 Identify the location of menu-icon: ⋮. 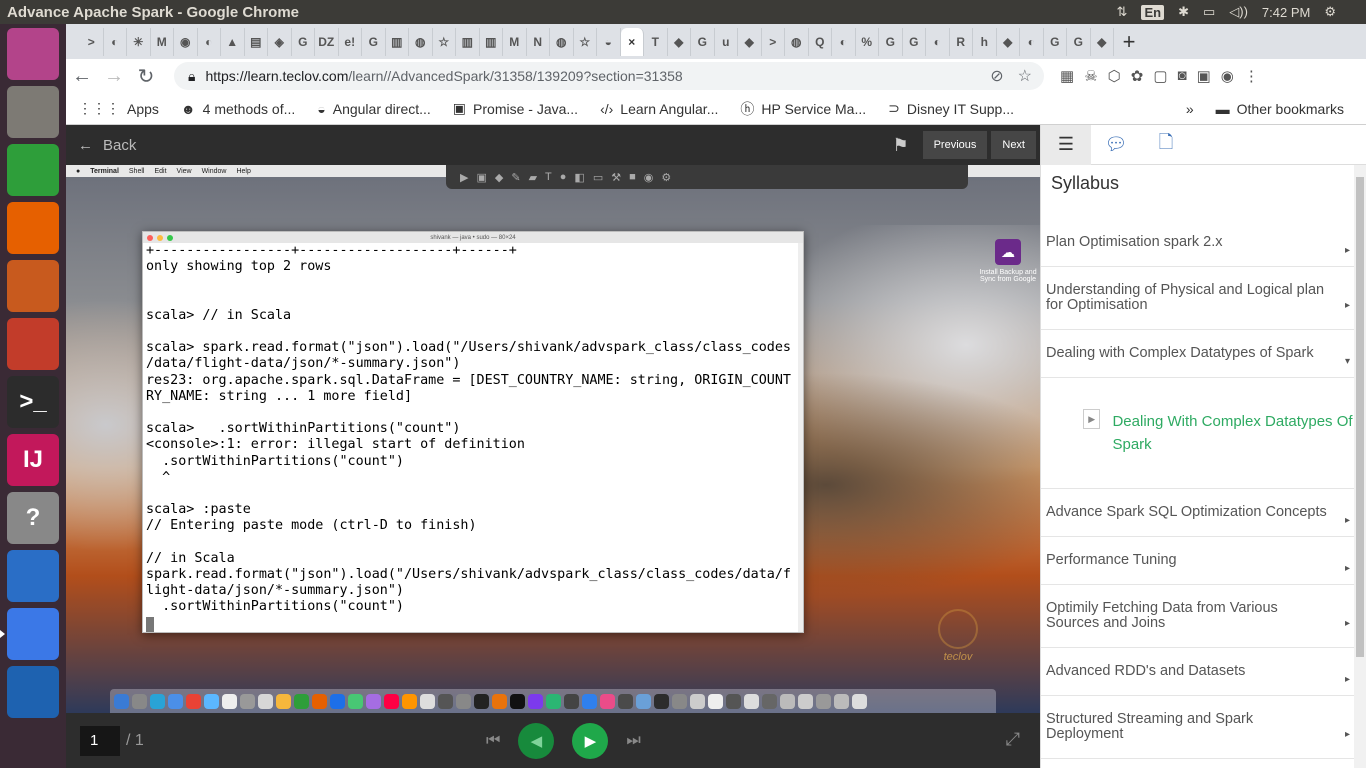
(1251, 76).